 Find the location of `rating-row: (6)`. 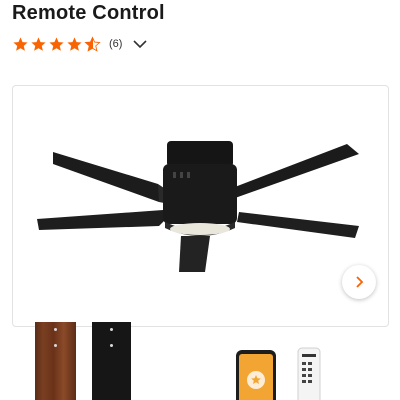

rating-row: (6) is located at coordinates (80, 44).